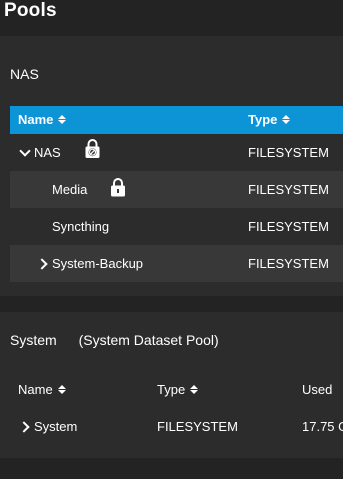 The height and width of the screenshot is (479, 343). Describe the element at coordinates (70, 189) in the screenshot. I see `row-name: Media` at that location.